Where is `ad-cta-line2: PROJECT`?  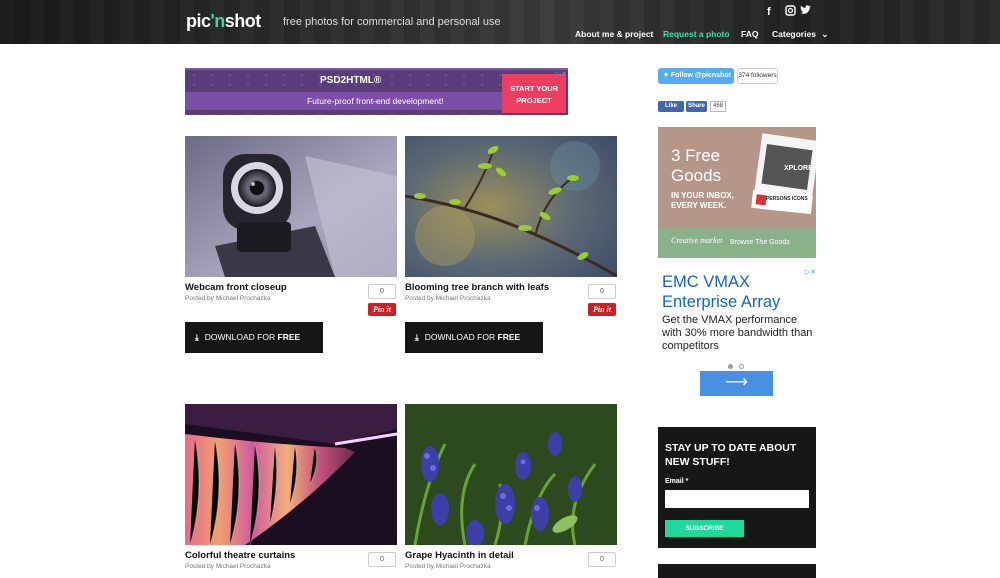
ad-cta-line2: PROJECT is located at coordinates (534, 100).